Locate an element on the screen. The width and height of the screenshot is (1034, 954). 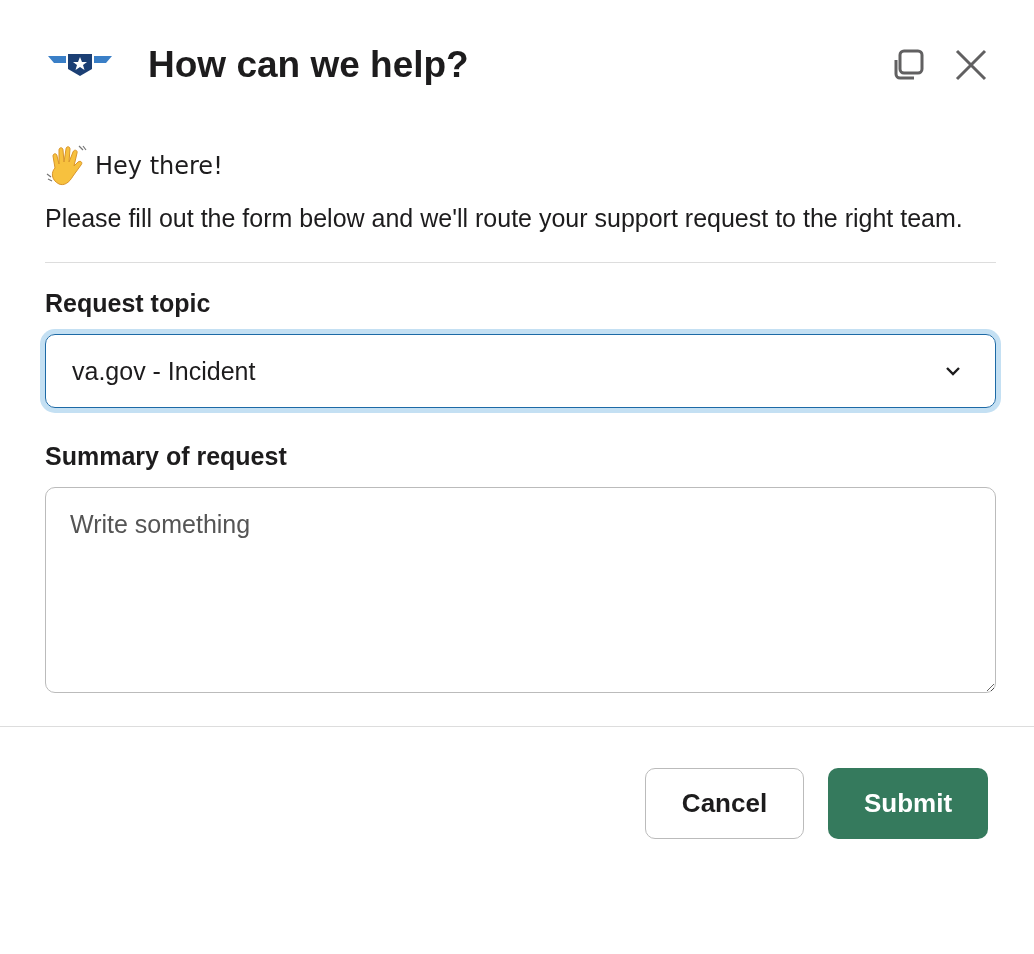
logo-icon is located at coordinates (80, 65).